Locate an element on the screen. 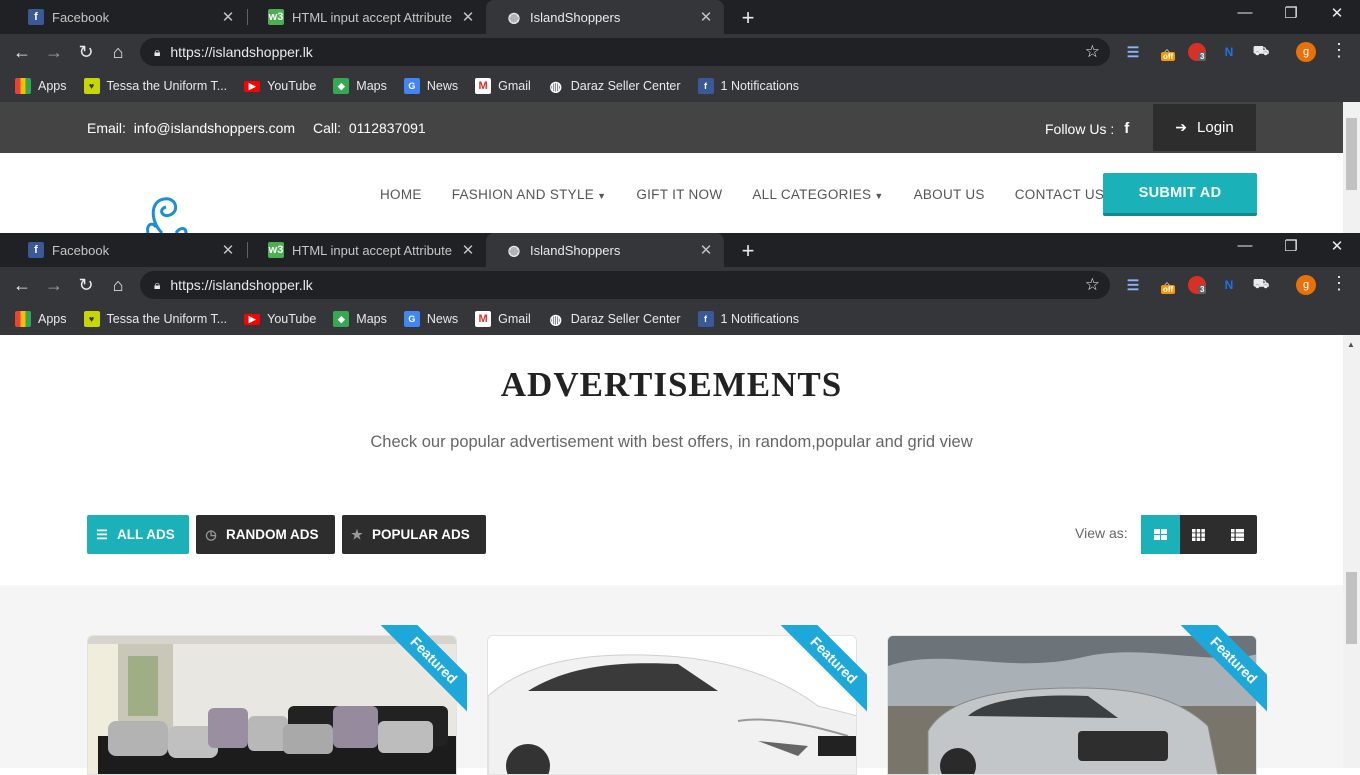 The height and width of the screenshot is (775, 1360). heart-icon: ♥ is located at coordinates (91, 86).